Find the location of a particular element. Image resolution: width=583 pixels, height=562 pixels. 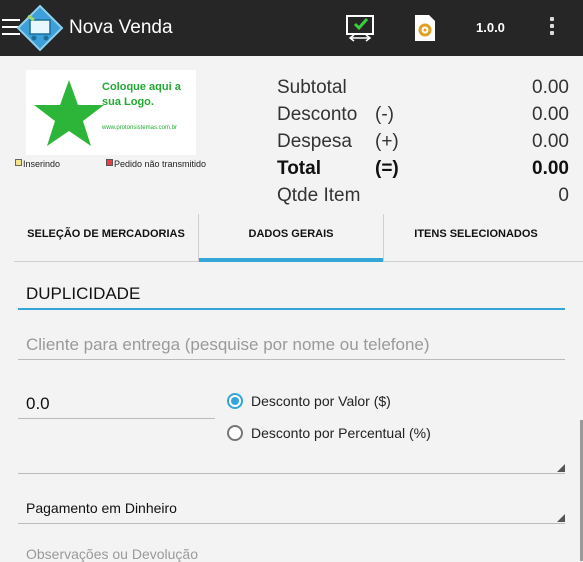

version-label: 1.0.0 is located at coordinates (490, 27).